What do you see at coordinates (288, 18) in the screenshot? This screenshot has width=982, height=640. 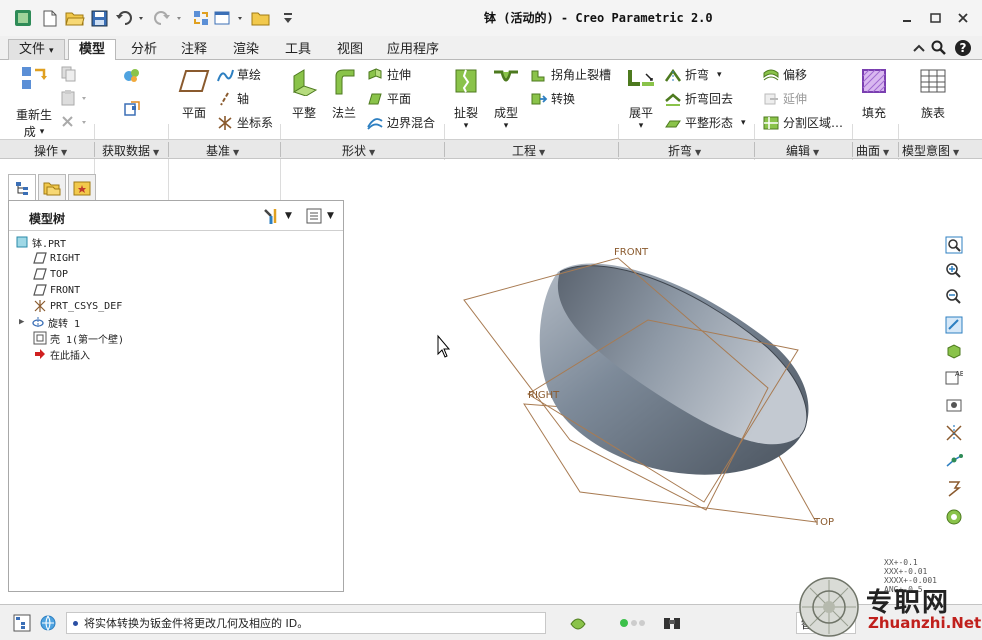 I see `customize-icon` at bounding box center [288, 18].